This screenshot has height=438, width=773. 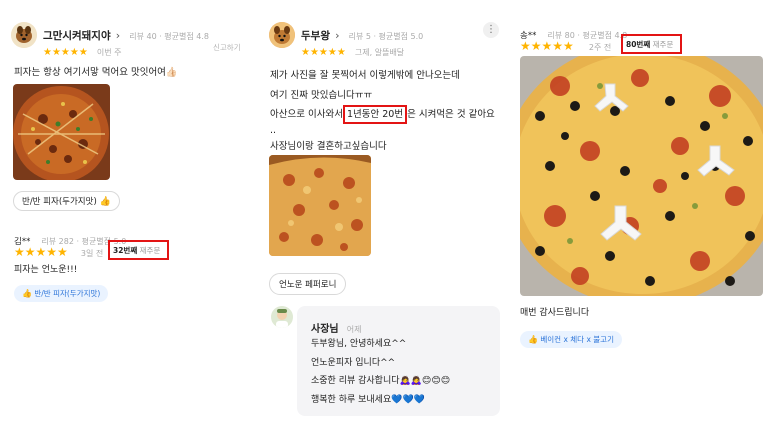 I want to click on report-link: 신고하기, so click(x=227, y=47).